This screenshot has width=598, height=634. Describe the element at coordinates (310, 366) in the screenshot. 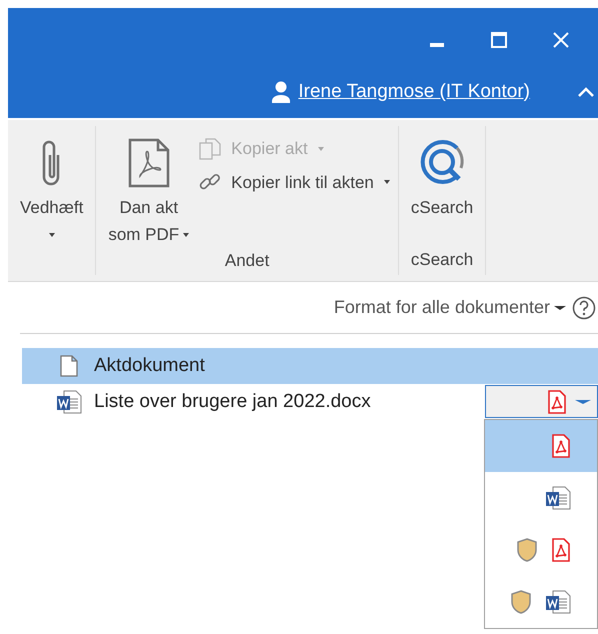

I see `document-row: Aktdokument` at that location.